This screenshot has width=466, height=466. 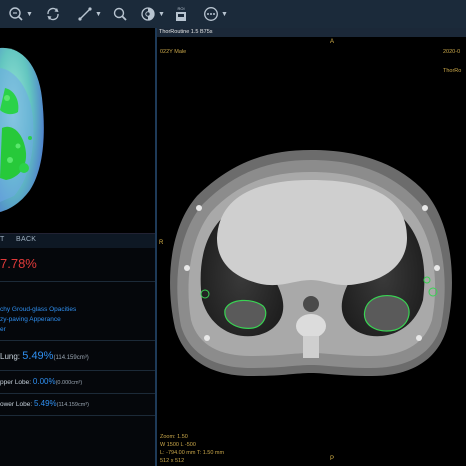 I want to click on stat-label: Lung:, so click(x=10, y=356).